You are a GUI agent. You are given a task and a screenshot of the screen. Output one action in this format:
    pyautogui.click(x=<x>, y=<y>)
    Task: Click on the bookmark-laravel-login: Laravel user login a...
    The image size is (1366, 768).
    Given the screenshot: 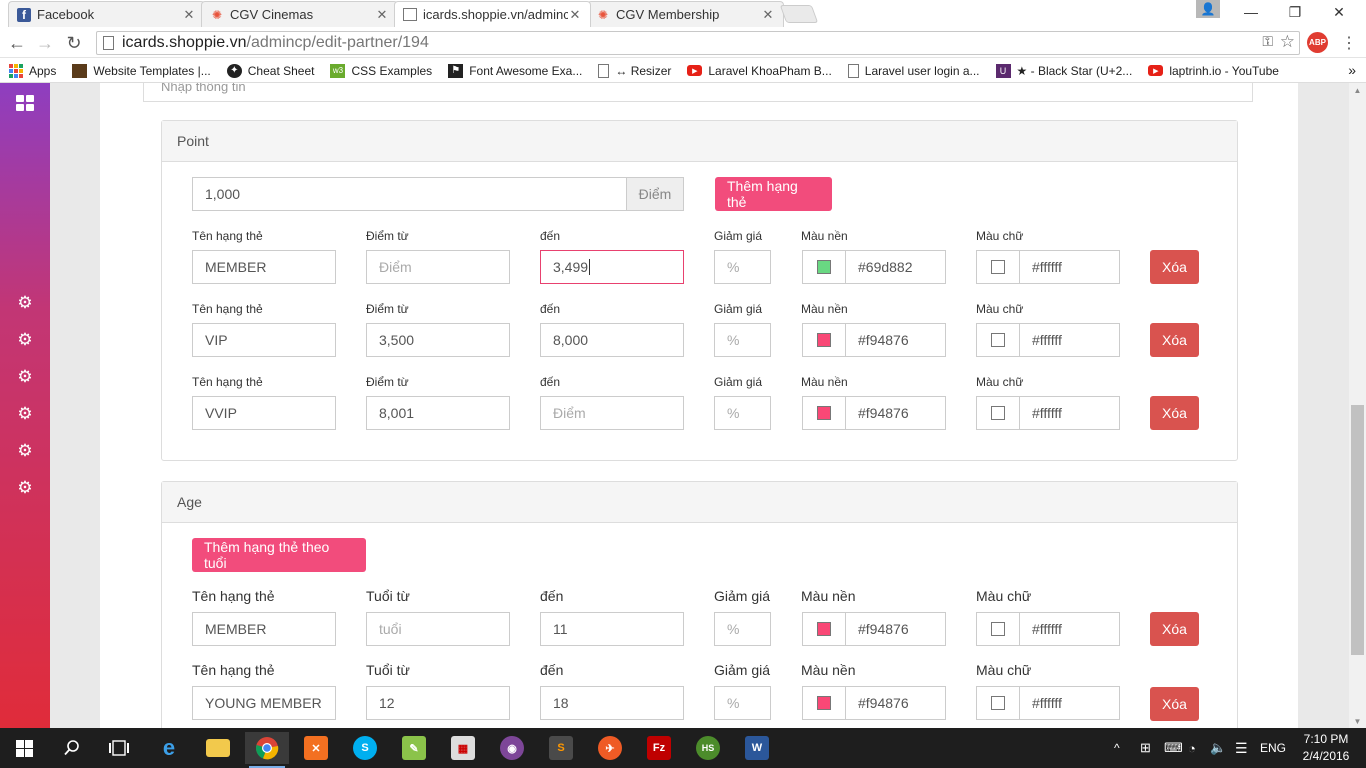 What is the action you would take?
    pyautogui.click(x=913, y=70)
    